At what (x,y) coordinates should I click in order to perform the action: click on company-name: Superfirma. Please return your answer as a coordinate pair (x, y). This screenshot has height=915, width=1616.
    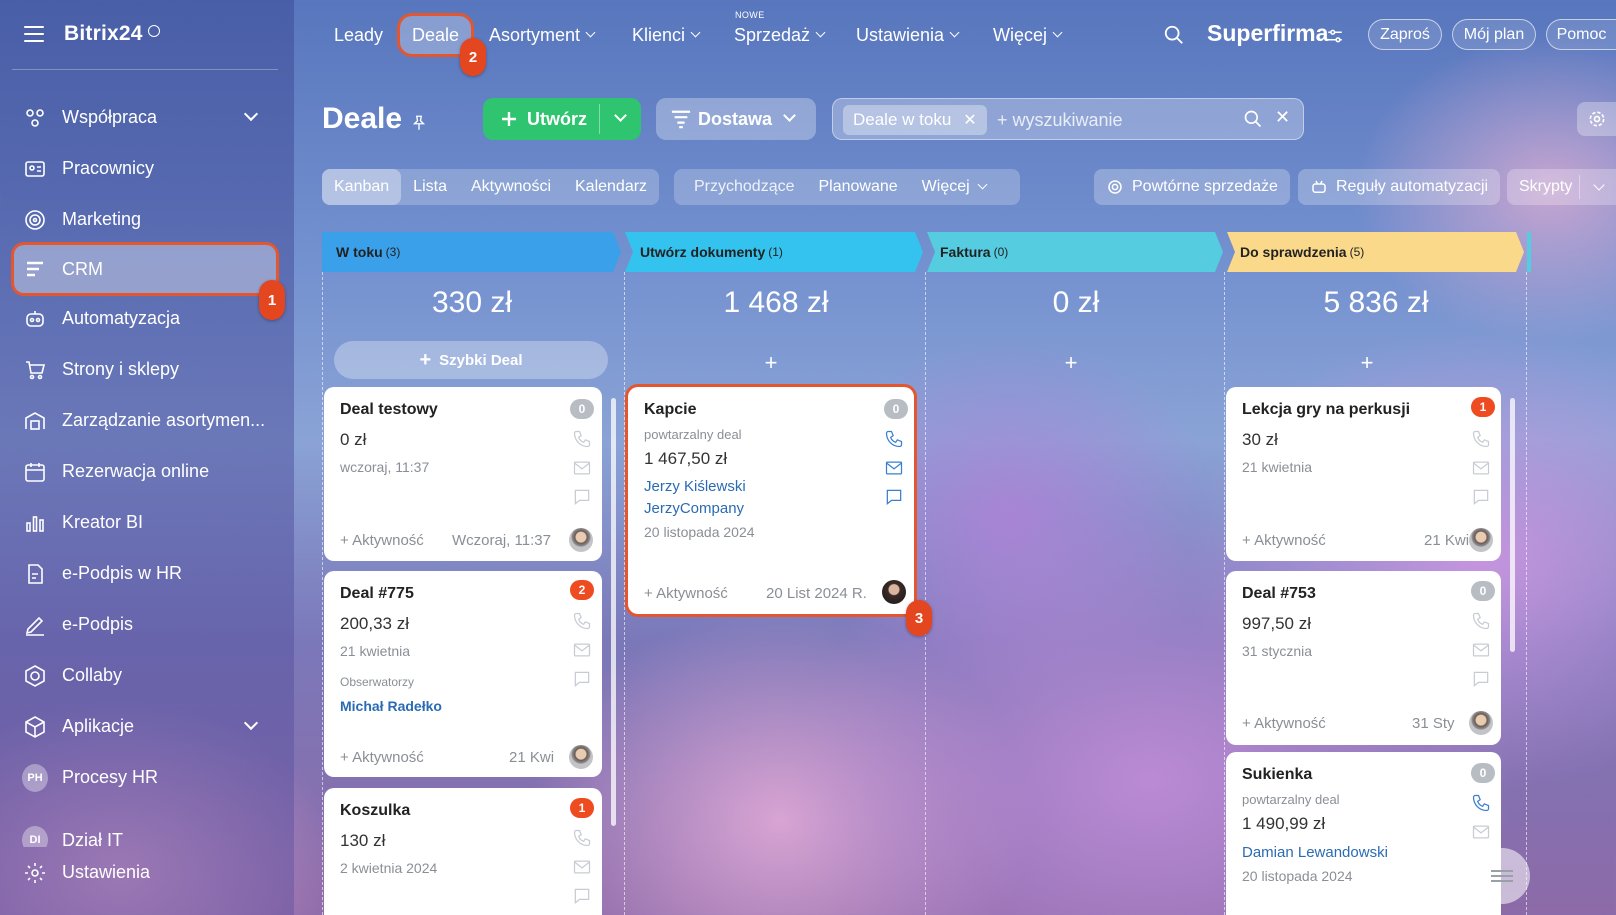
    Looking at the image, I should click on (1267, 33).